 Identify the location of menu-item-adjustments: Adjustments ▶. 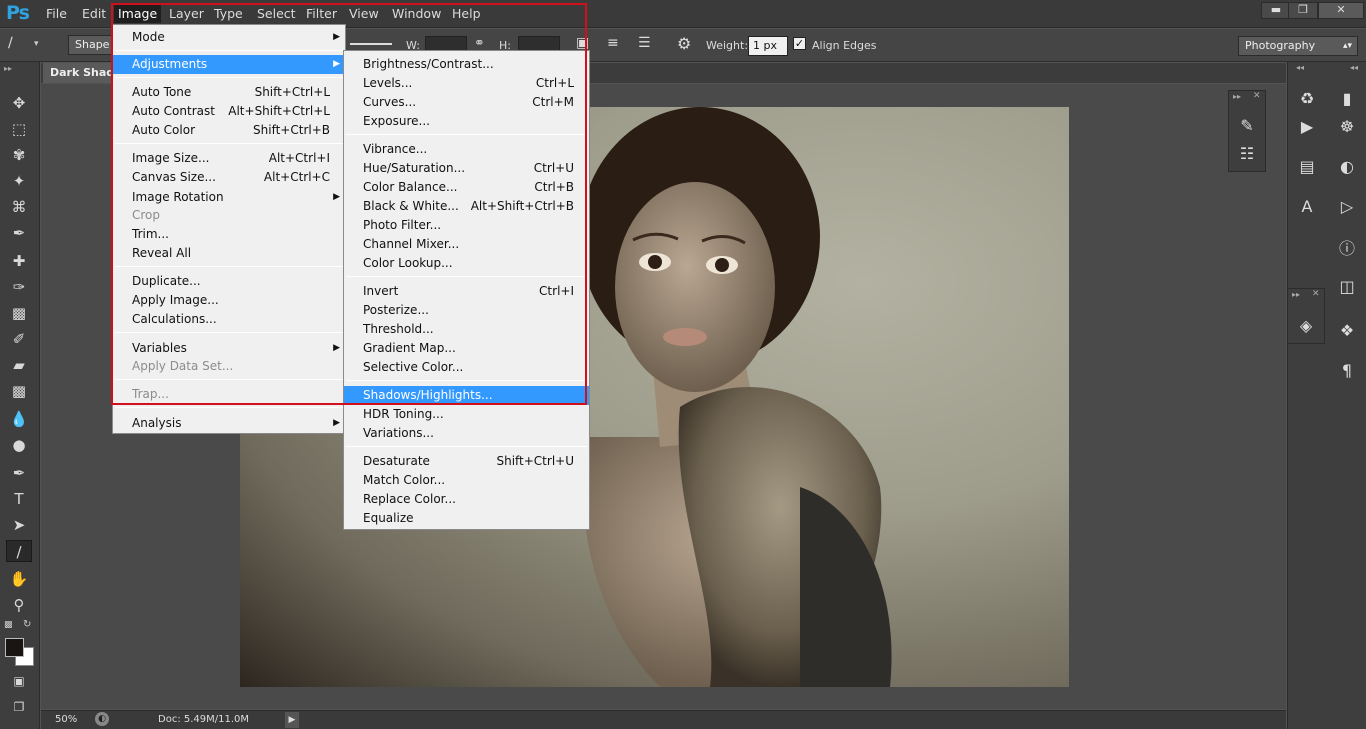
(229, 64).